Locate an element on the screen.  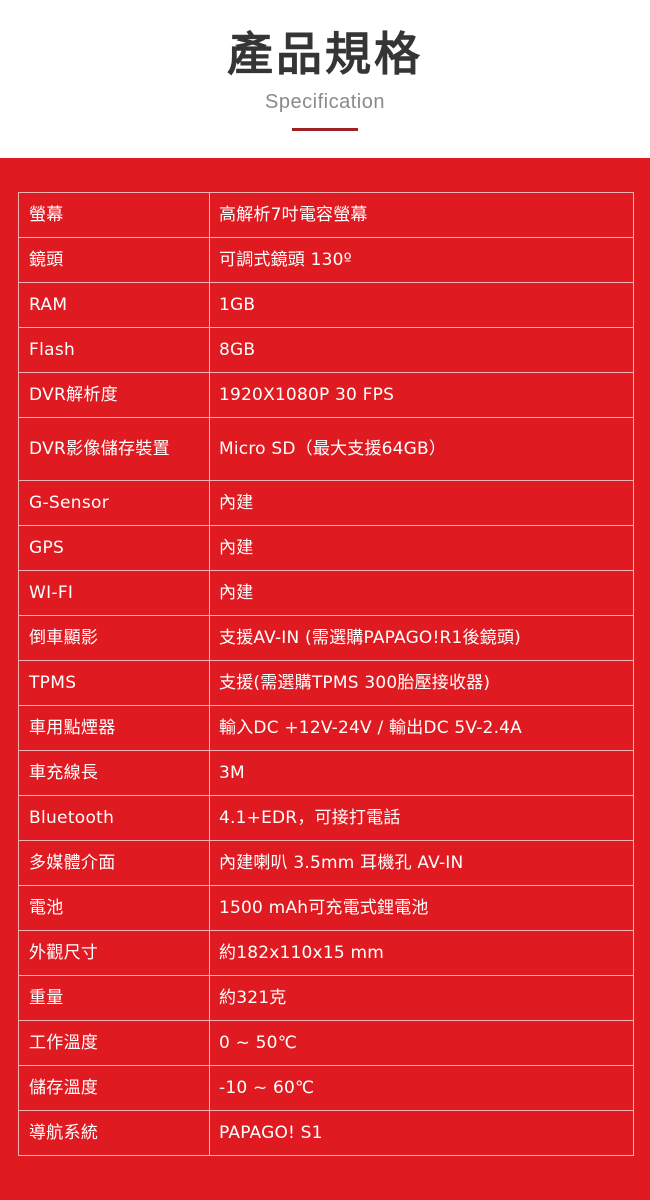
spec-value: 1920X1080P 30 FPS is located at coordinates (421, 395).